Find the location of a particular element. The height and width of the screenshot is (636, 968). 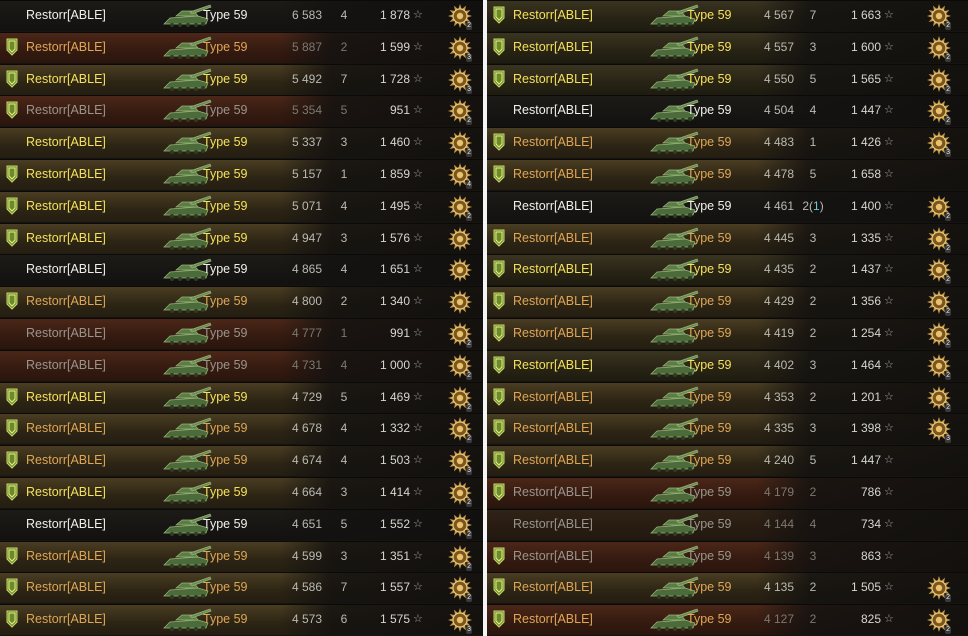

result-row: Restorr[ABLE] Type 59 4 586 7 1 557 ☆ 2 is located at coordinates (241, 588).